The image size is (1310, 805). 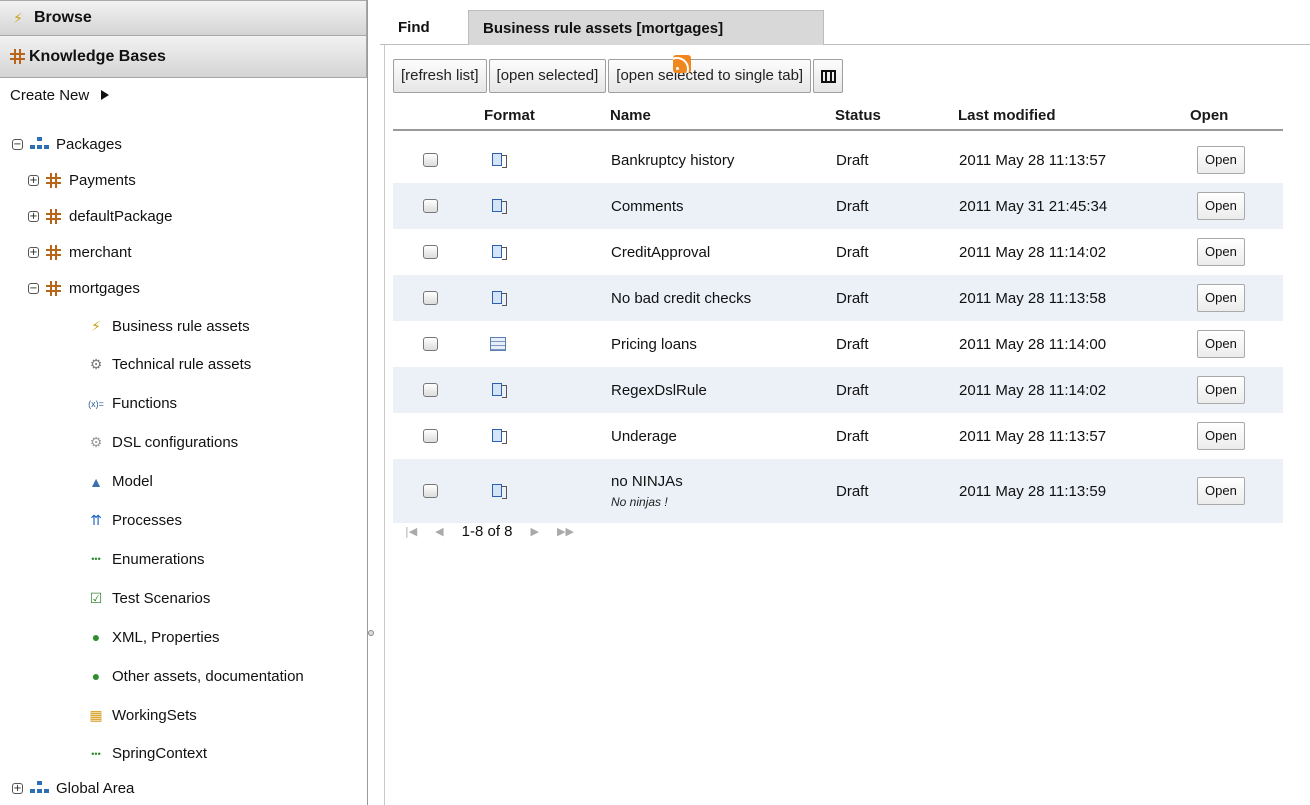 What do you see at coordinates (131, 404) in the screenshot?
I see `tree-item-asset-category: (x)= Functions` at bounding box center [131, 404].